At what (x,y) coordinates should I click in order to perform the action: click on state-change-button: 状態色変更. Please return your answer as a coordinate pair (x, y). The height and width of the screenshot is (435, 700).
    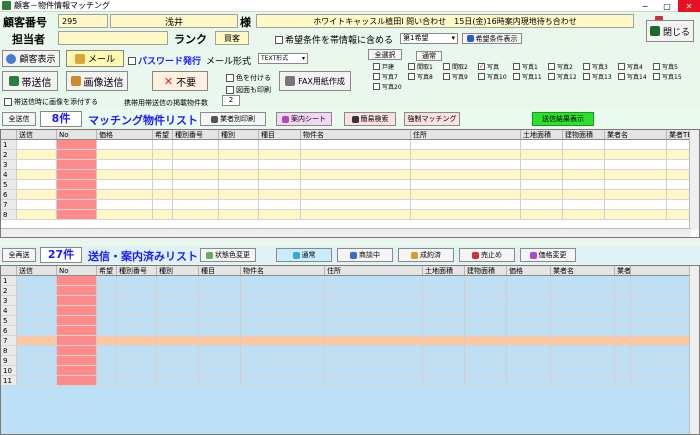
    Looking at the image, I should click on (228, 255).